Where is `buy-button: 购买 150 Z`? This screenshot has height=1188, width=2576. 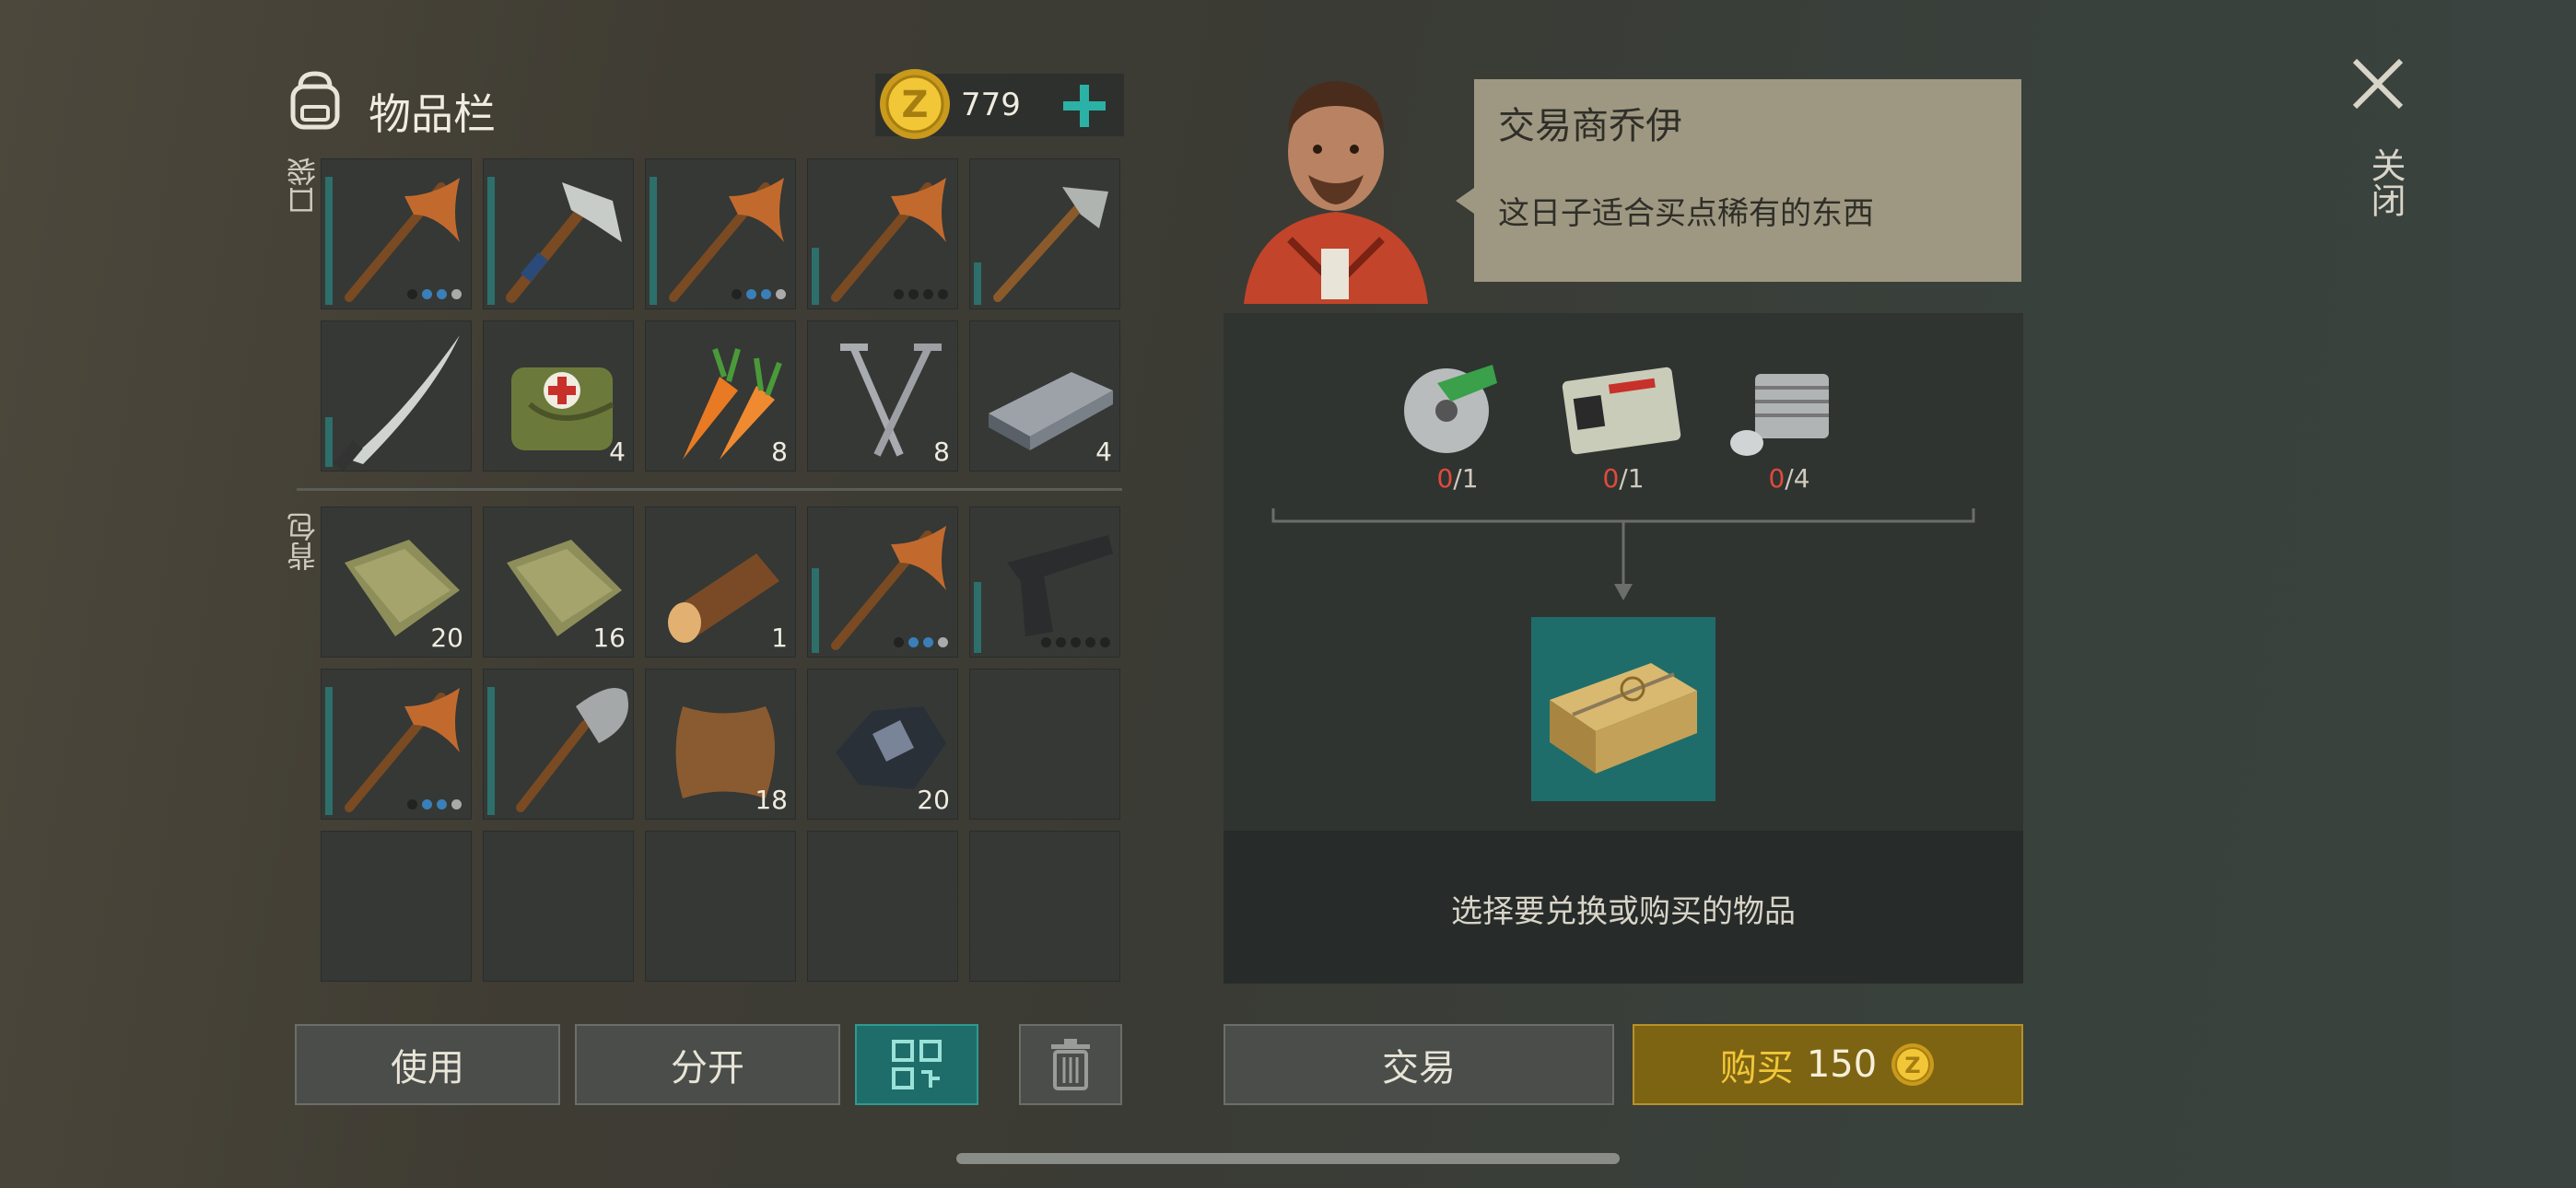
buy-button: 购买 150 Z is located at coordinates (1828, 1064).